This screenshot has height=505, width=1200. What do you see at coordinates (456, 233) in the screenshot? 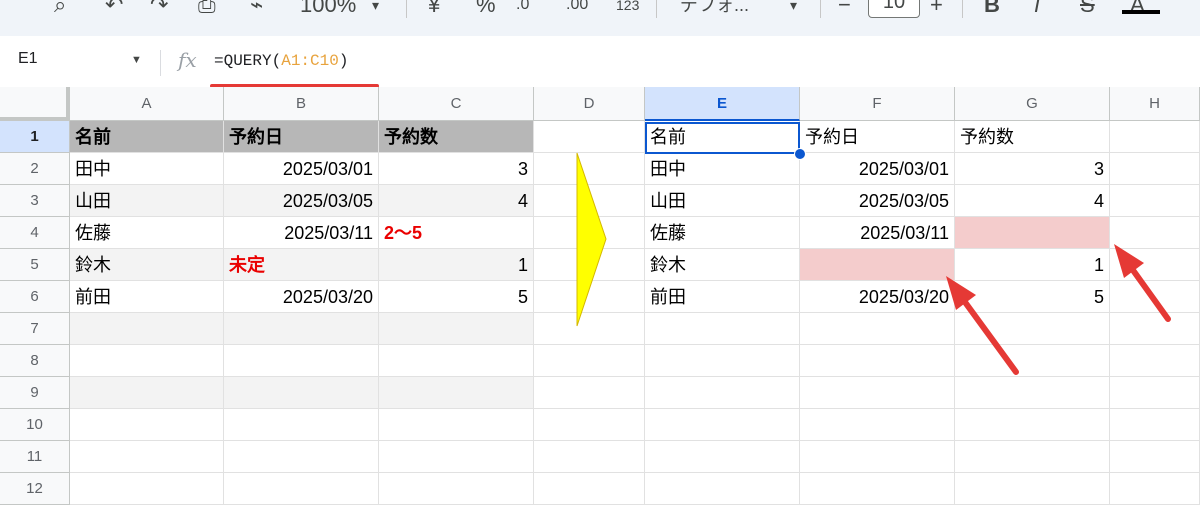
I see `source-data-cell: 2〜5` at bounding box center [456, 233].